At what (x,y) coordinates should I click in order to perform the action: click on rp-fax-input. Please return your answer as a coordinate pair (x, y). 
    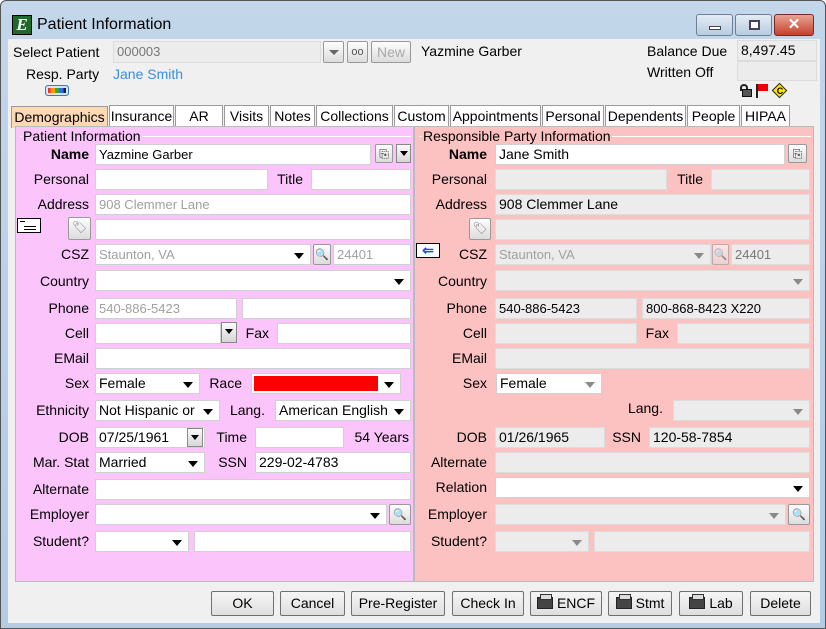
    Looking at the image, I should click on (743, 333).